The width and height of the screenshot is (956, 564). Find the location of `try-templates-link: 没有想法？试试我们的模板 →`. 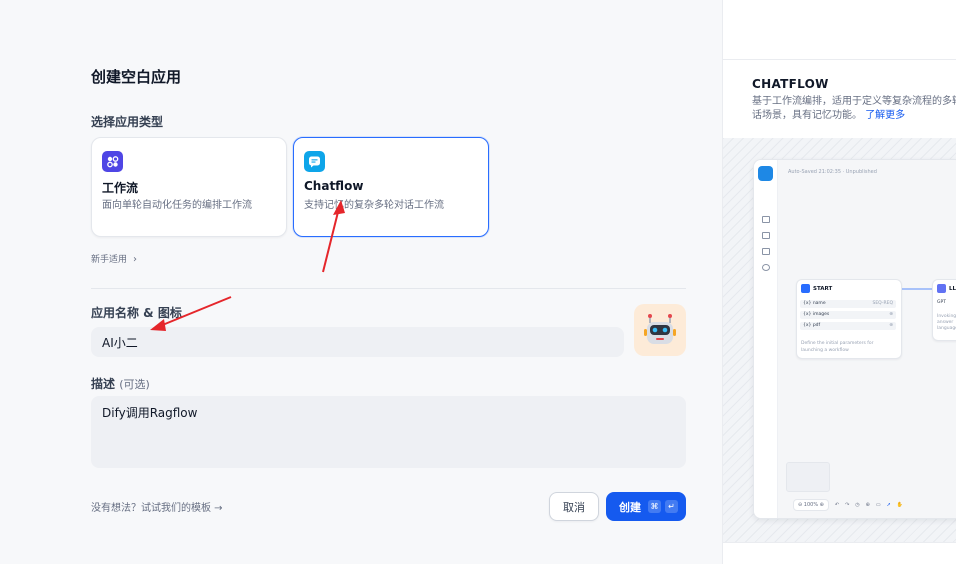

try-templates-link: 没有想法？试试我们的模板 → is located at coordinates (157, 506).